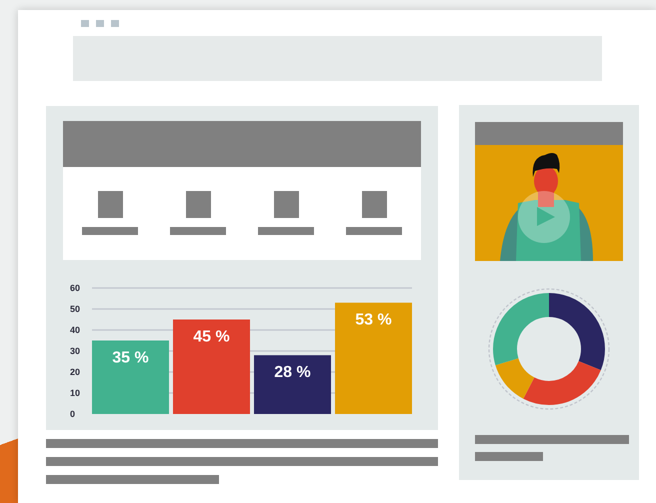 The width and height of the screenshot is (656, 503). I want to click on axis-label: 0, so click(73, 414).